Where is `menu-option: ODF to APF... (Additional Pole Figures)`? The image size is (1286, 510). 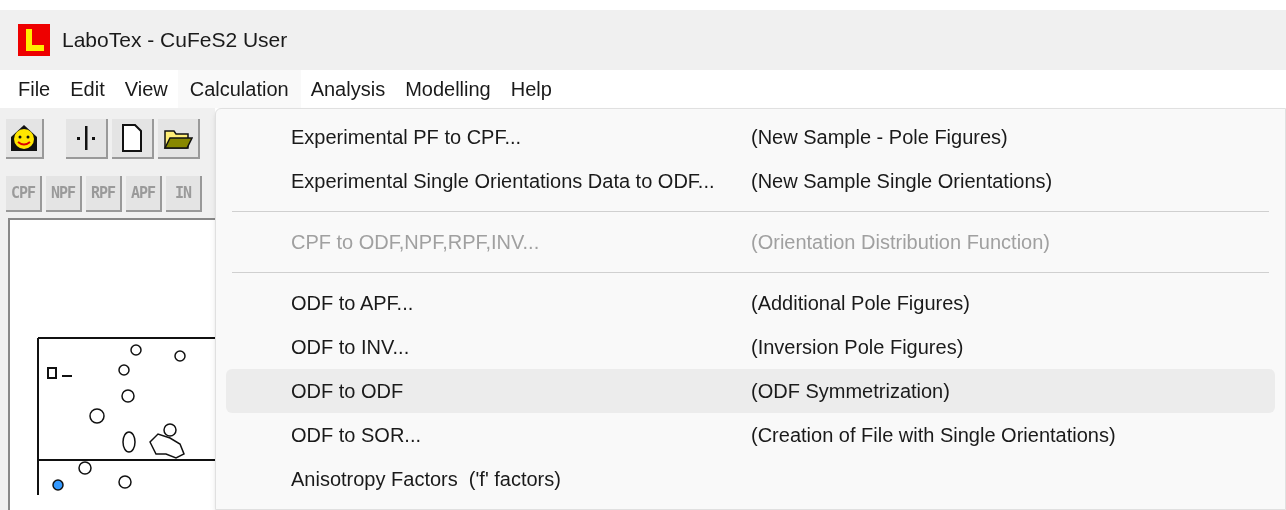 menu-option: ODF to APF... (Additional Pole Figures) is located at coordinates (750, 303).